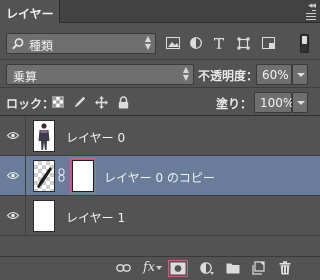  What do you see at coordinates (274, 74) in the screenshot?
I see `opacity-input: 60%` at bounding box center [274, 74].